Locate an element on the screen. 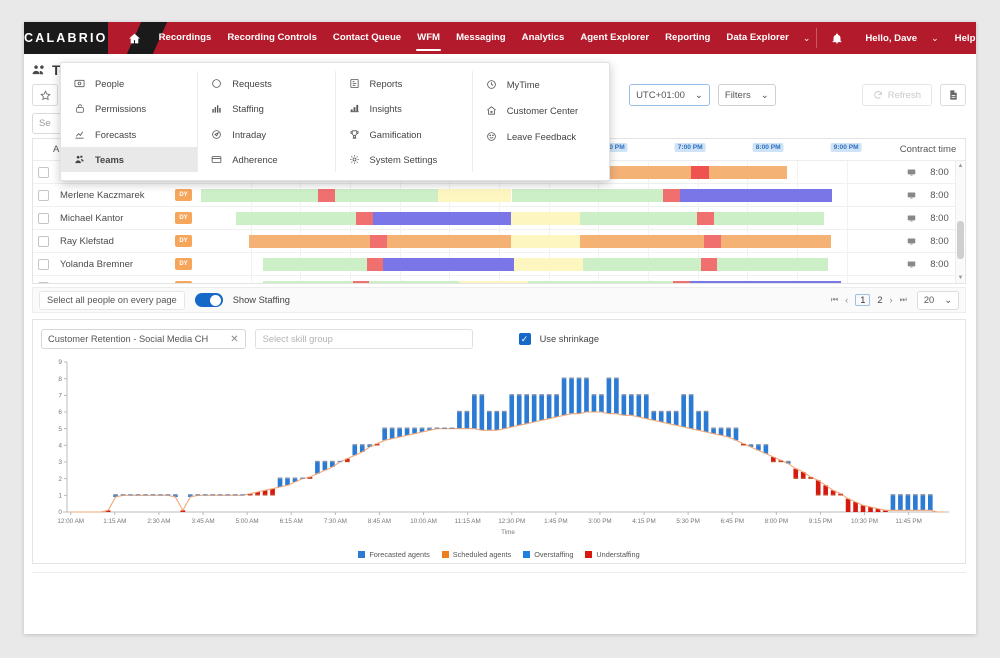 The height and width of the screenshot is (658, 1000). star-icon is located at coordinates (45, 95).